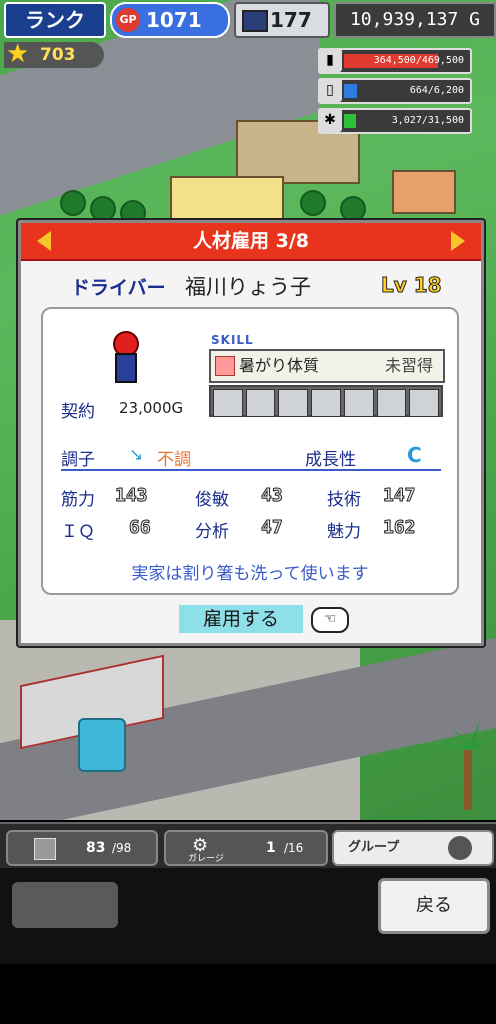 The image size is (496, 1024). Describe the element at coordinates (412, 285) in the screenshot. I see `level-badge: Lv 18` at that location.